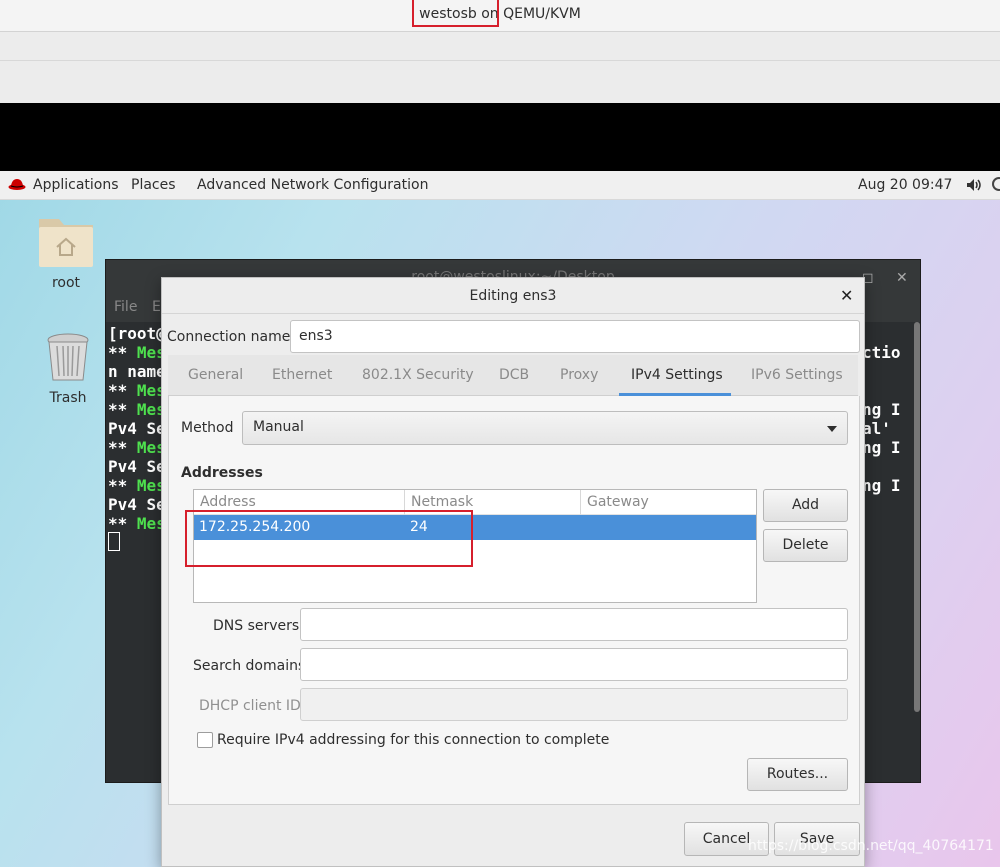  I want to click on desktop-icon-trash: Trash, so click(68, 368).